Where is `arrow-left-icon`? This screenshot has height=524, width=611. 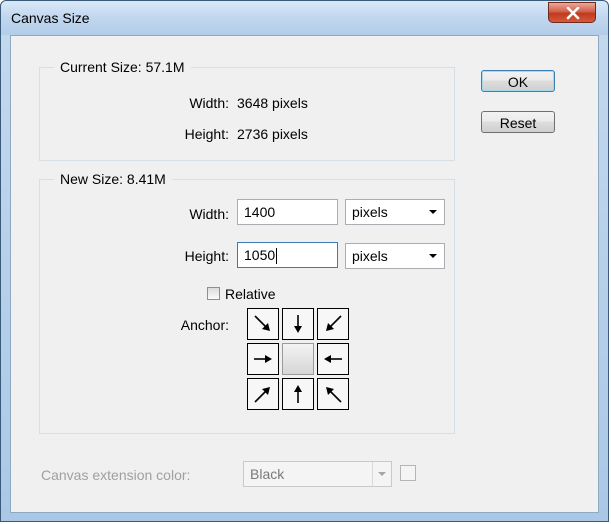
arrow-left-icon is located at coordinates (333, 359).